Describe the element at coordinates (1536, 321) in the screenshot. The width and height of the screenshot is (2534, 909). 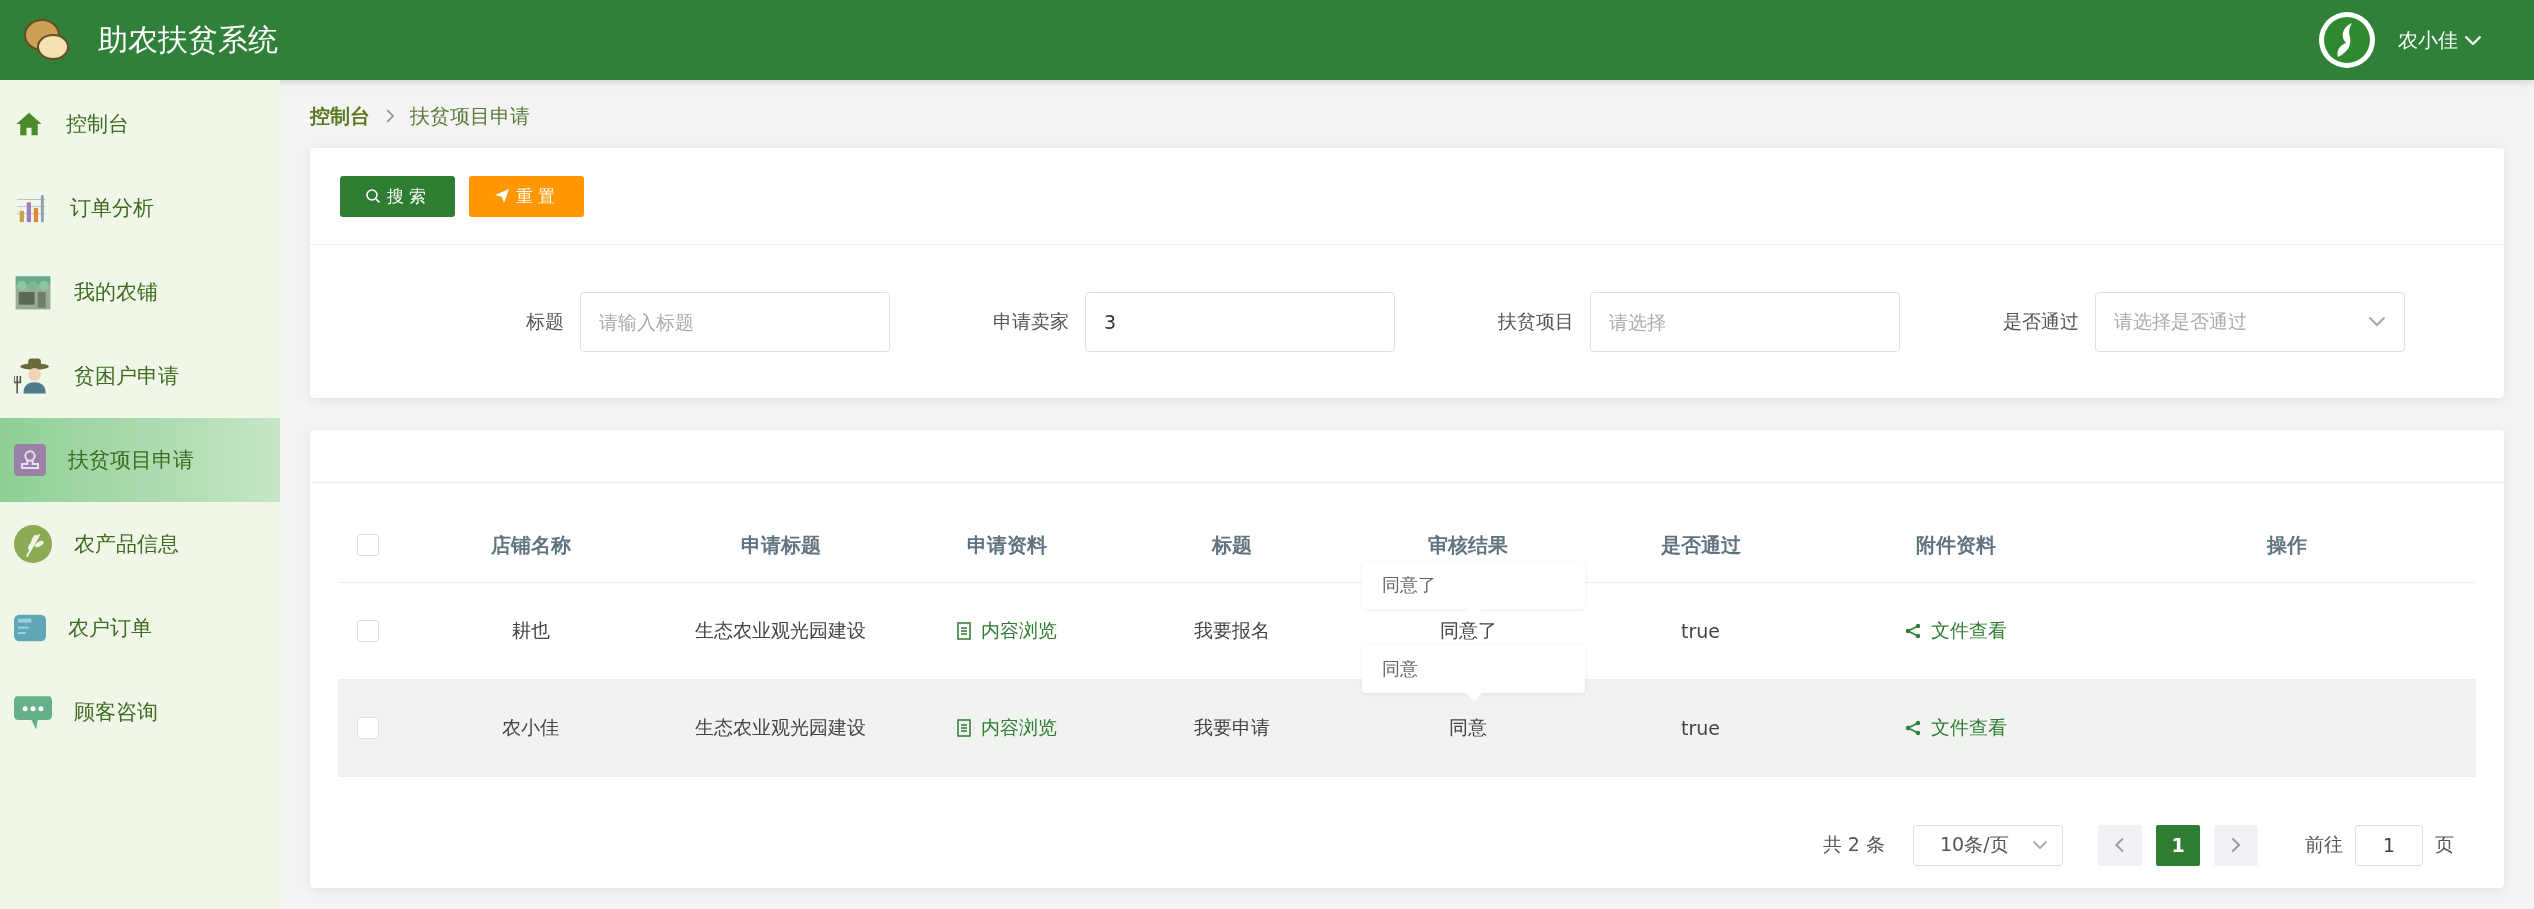
I see `field-label: 扶贫项目` at that location.